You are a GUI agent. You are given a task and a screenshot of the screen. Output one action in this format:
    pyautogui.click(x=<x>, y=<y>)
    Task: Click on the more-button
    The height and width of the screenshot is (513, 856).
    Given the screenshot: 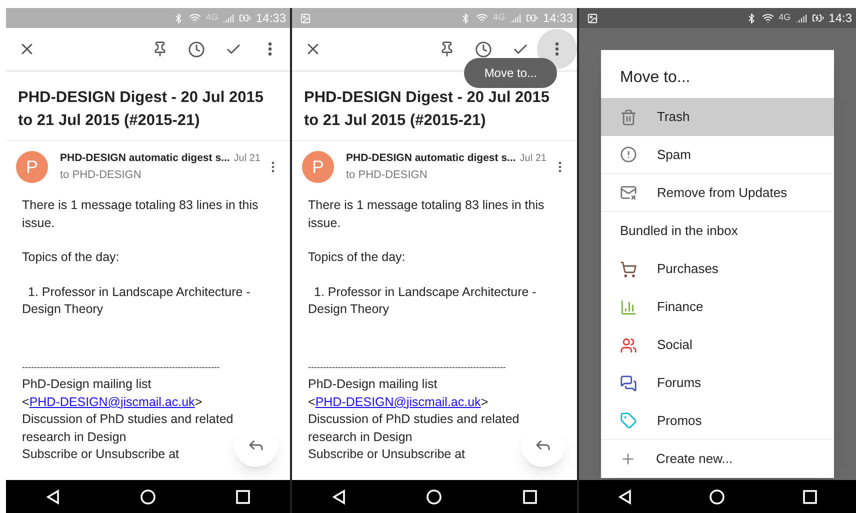 What is the action you would take?
    pyautogui.click(x=557, y=49)
    